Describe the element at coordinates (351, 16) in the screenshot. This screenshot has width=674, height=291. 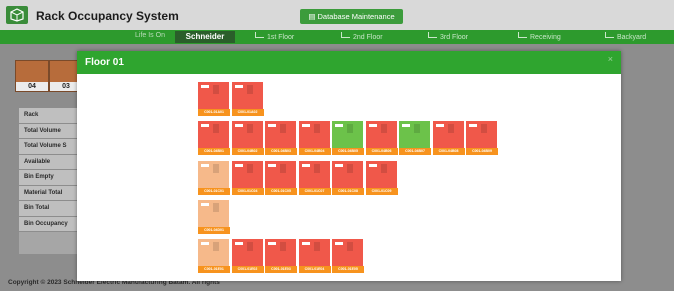
I see `database-maintenance-button: ▤ Database Maintenance` at that location.